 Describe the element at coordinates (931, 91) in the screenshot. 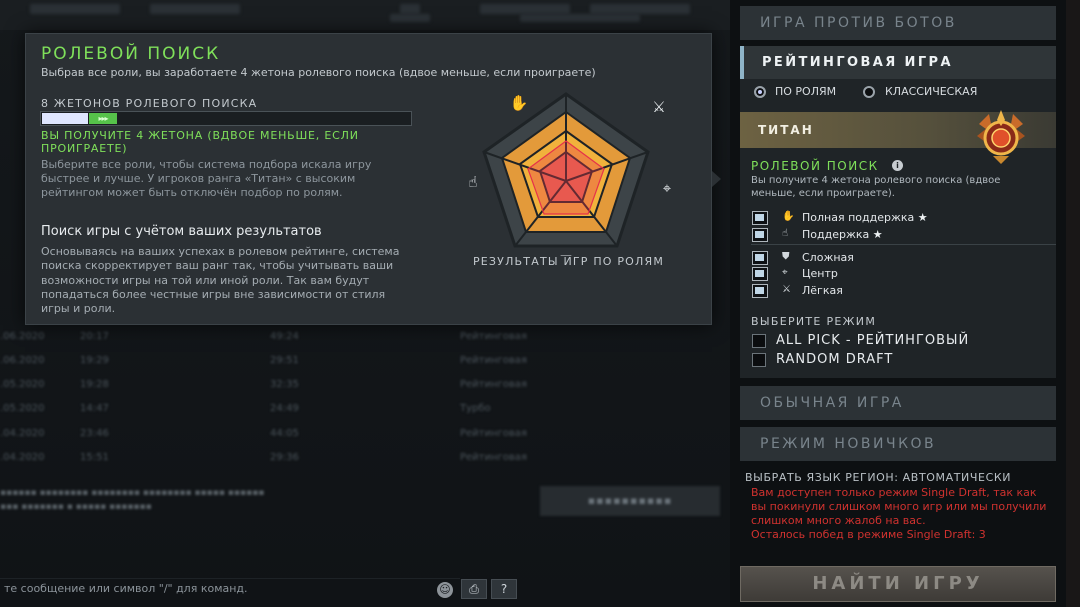

I see `radio-classic-label: КЛАССИЧЕСКАЯ` at that location.